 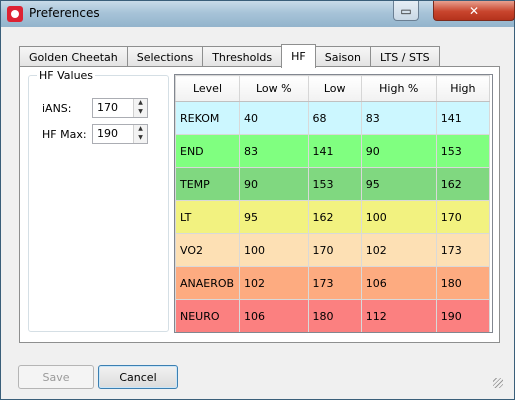 I want to click on table-row: REKOM 40 68 83 141, so click(x=333, y=118).